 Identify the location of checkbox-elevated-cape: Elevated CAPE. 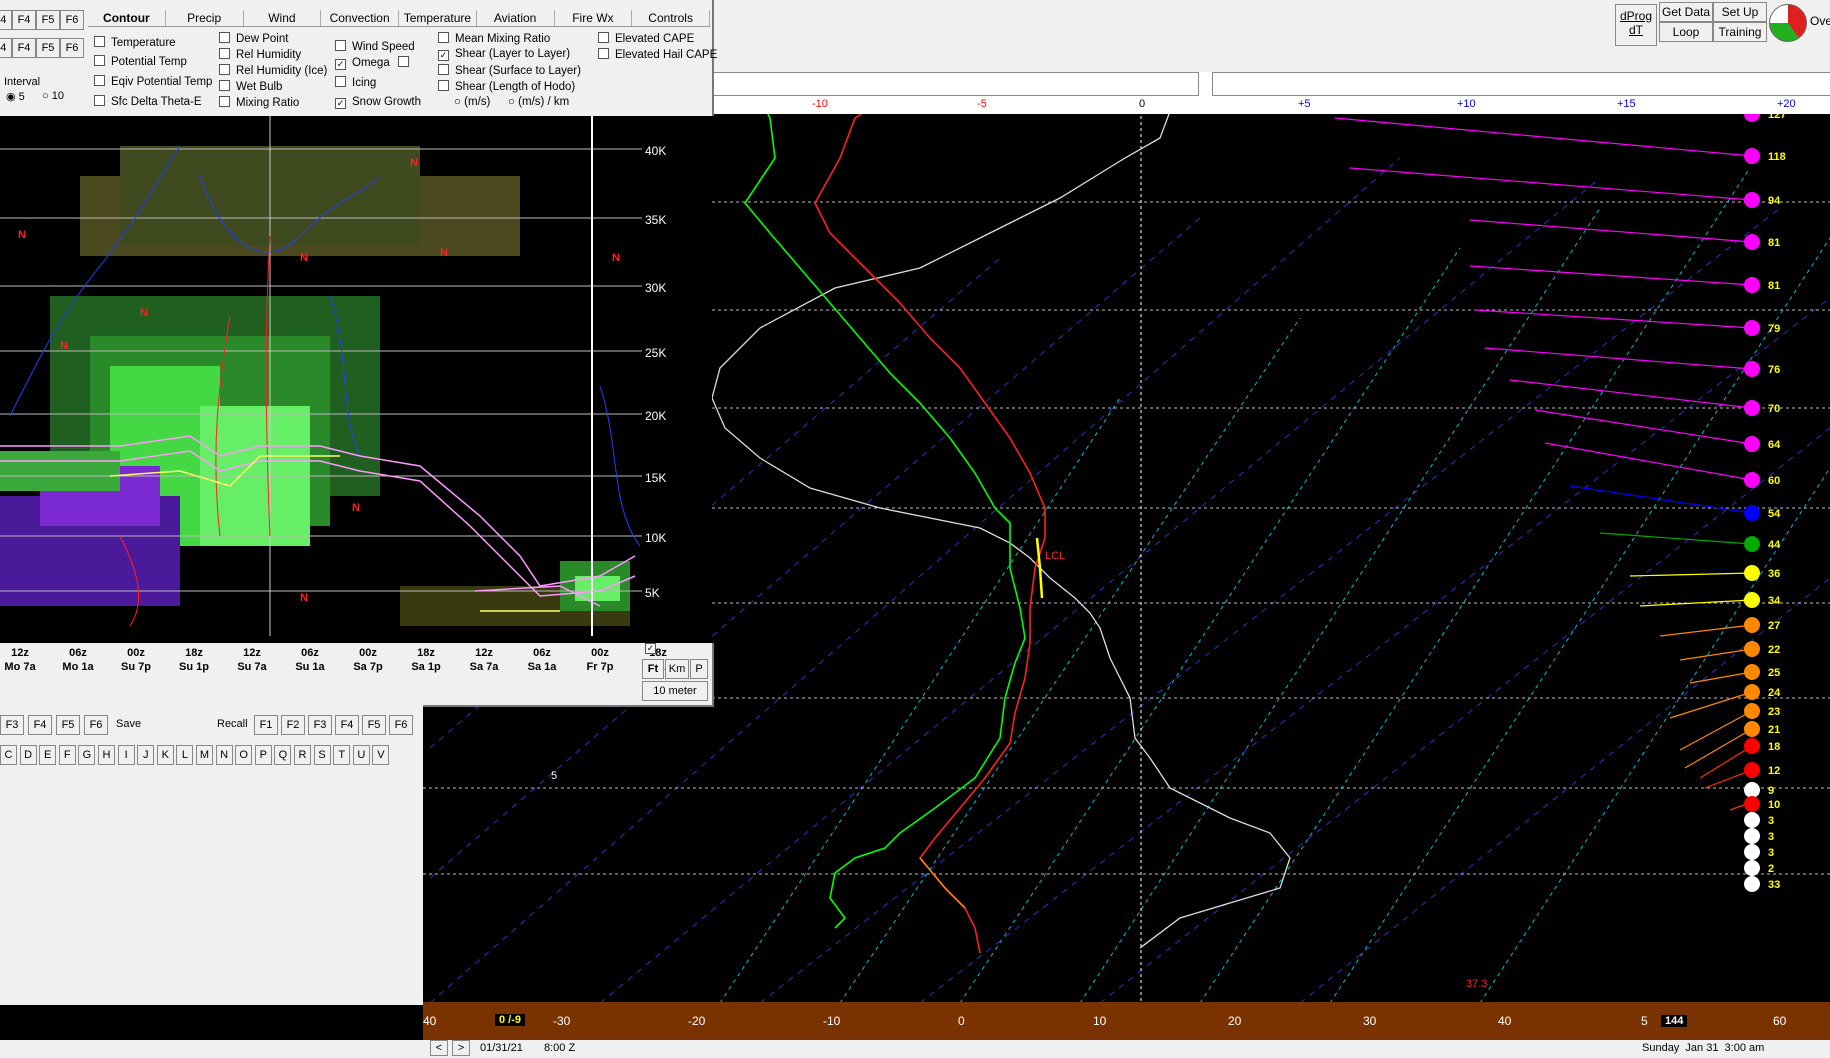
(646, 38).